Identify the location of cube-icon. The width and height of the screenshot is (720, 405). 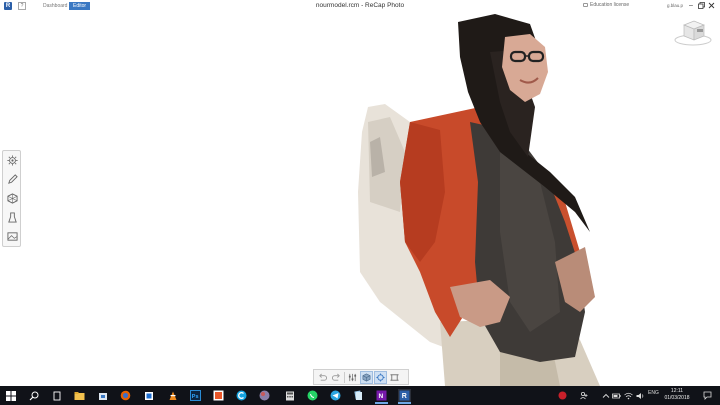
(366, 377).